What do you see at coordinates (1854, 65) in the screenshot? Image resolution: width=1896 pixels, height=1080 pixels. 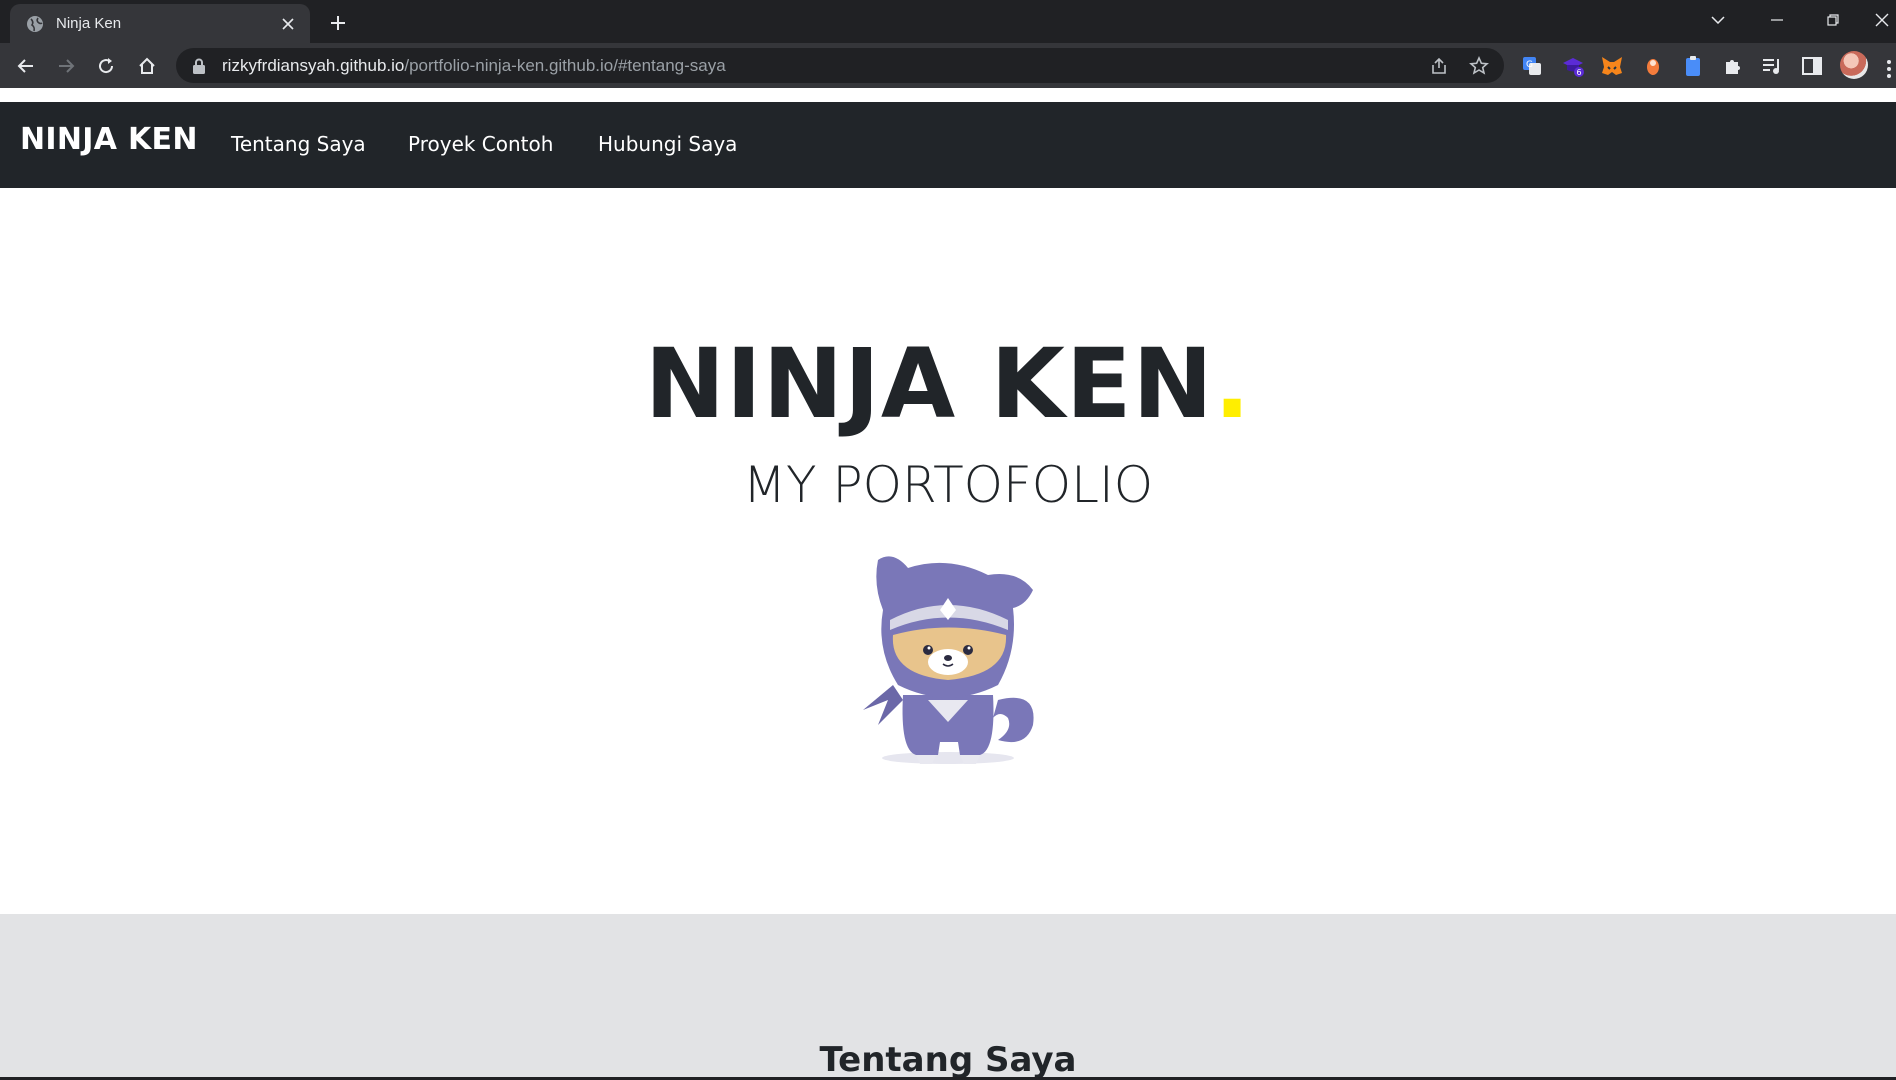 I see `profile-avatar` at bounding box center [1854, 65].